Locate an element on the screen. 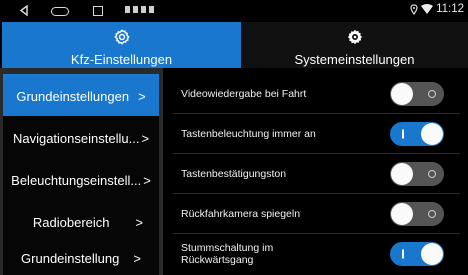 The width and height of the screenshot is (468, 275). tab-kfz-einstellungen: Kfz-Einstellungen is located at coordinates (121, 45).